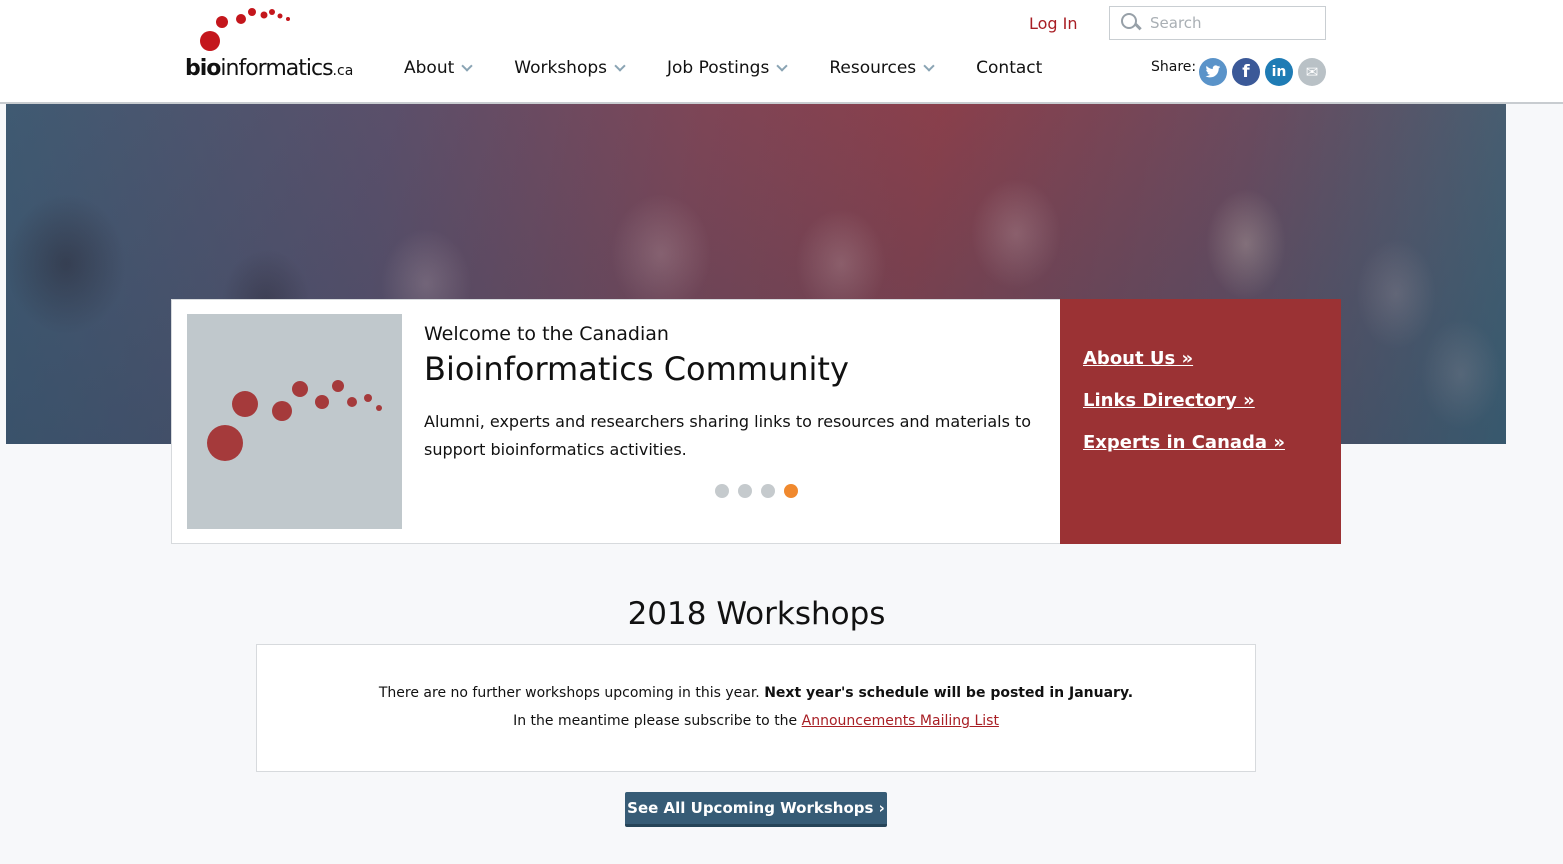  I want to click on see-all-workshops-button: See All Upcoming Workshops ›, so click(756, 809).